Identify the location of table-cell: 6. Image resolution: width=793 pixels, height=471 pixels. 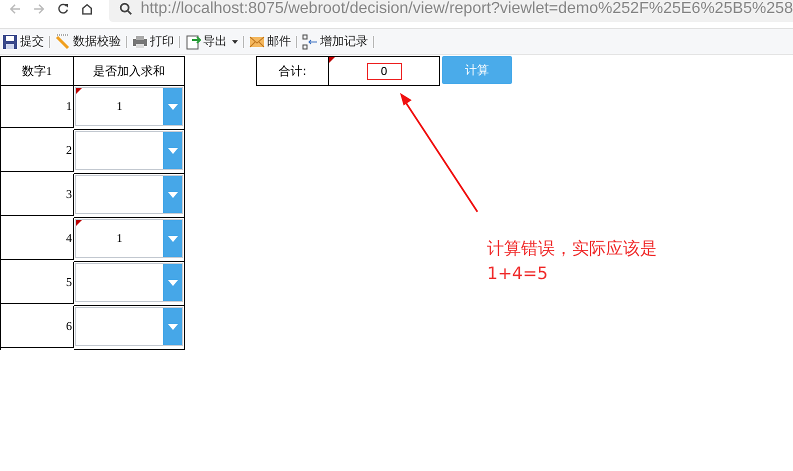
(37, 327).